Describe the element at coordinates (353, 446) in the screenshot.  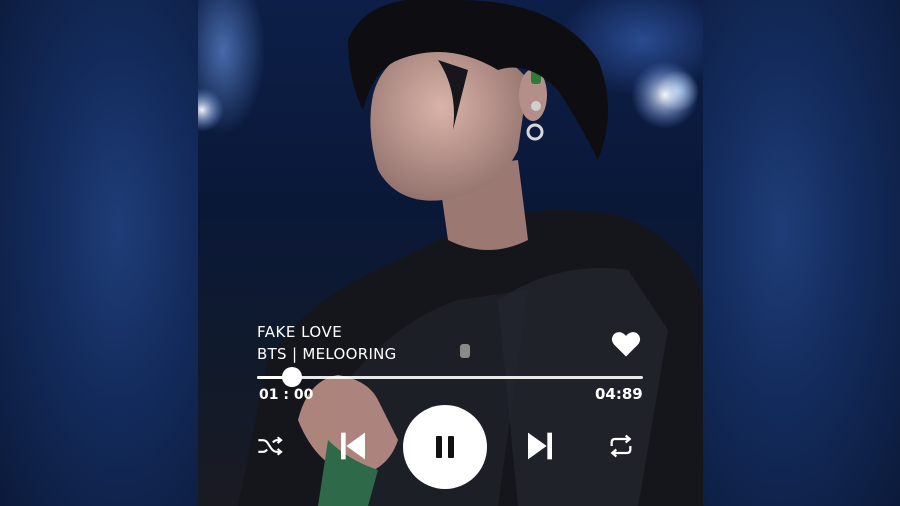
I see `skip-previous-icon` at that location.